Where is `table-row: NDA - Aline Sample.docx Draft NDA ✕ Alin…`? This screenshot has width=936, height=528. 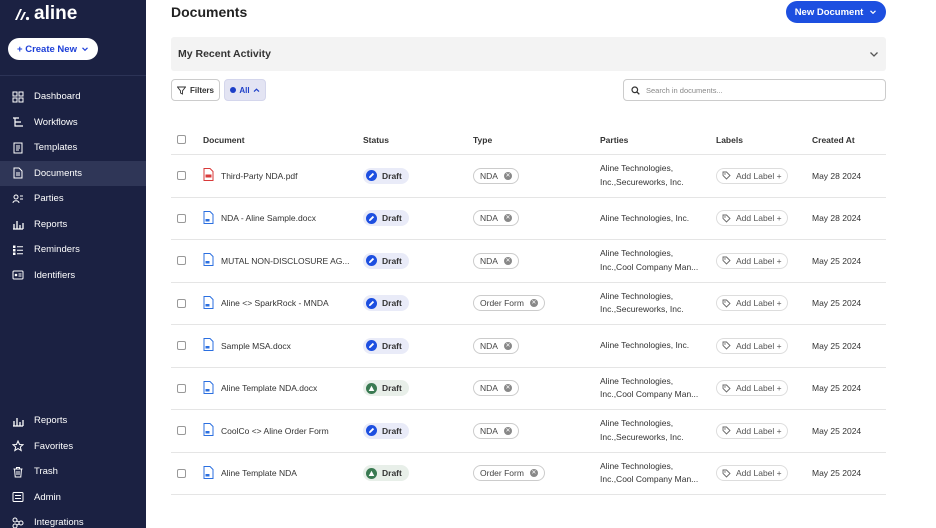
table-row: NDA - Aline Sample.docx Draft NDA ✕ Alin… is located at coordinates (528, 219).